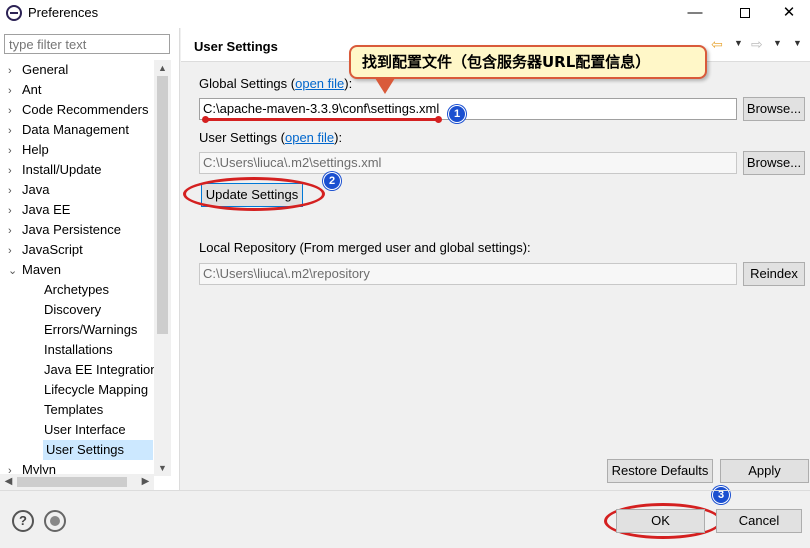 The width and height of the screenshot is (810, 548). I want to click on window-title: Preferences, so click(63, 12).